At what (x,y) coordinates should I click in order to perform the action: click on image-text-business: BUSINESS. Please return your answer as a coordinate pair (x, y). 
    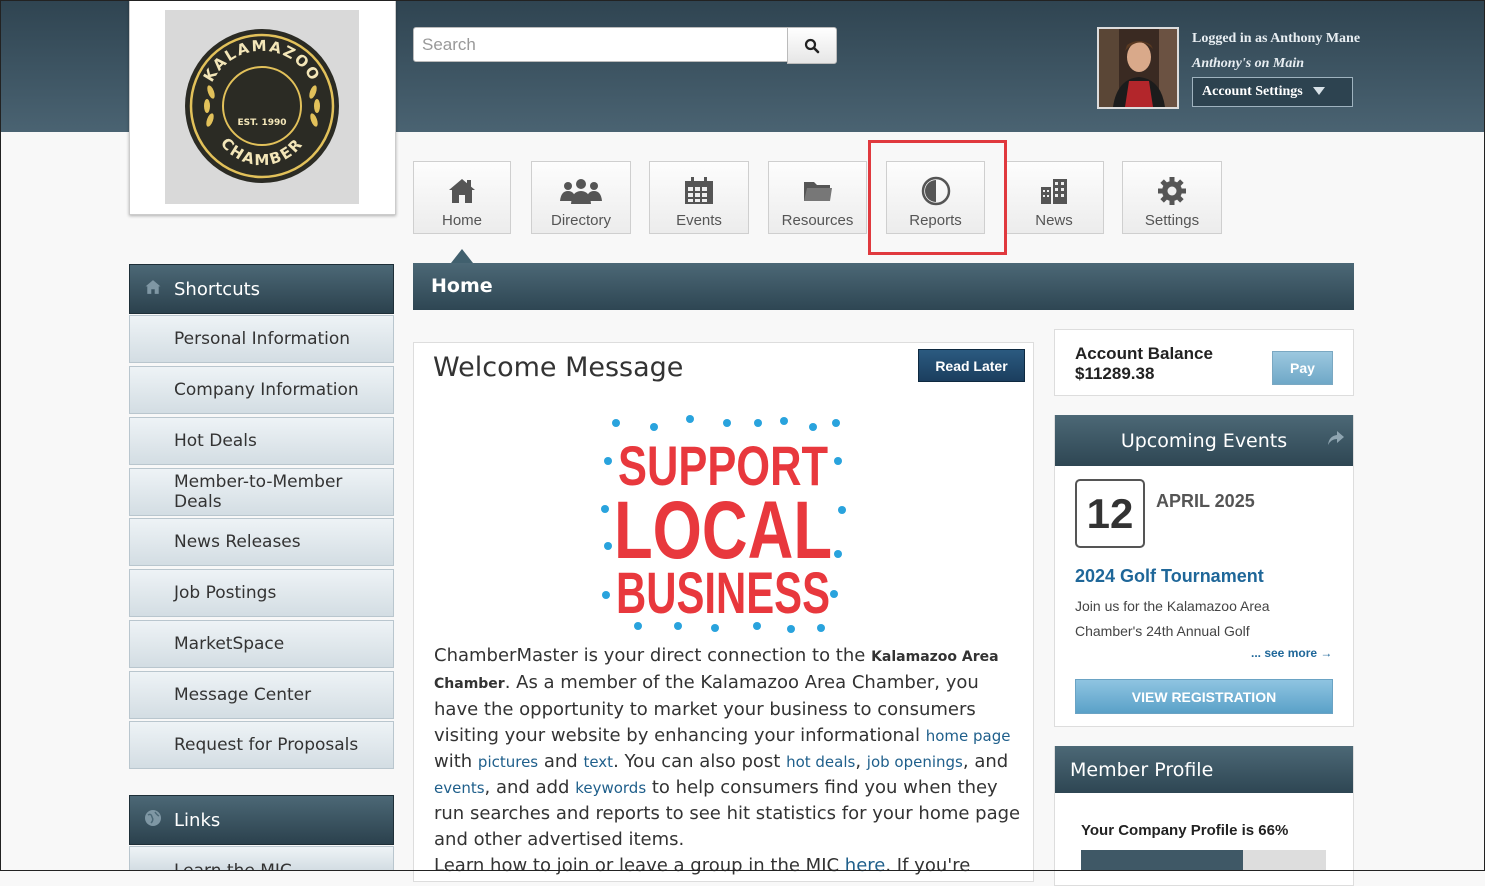
    Looking at the image, I should click on (723, 593).